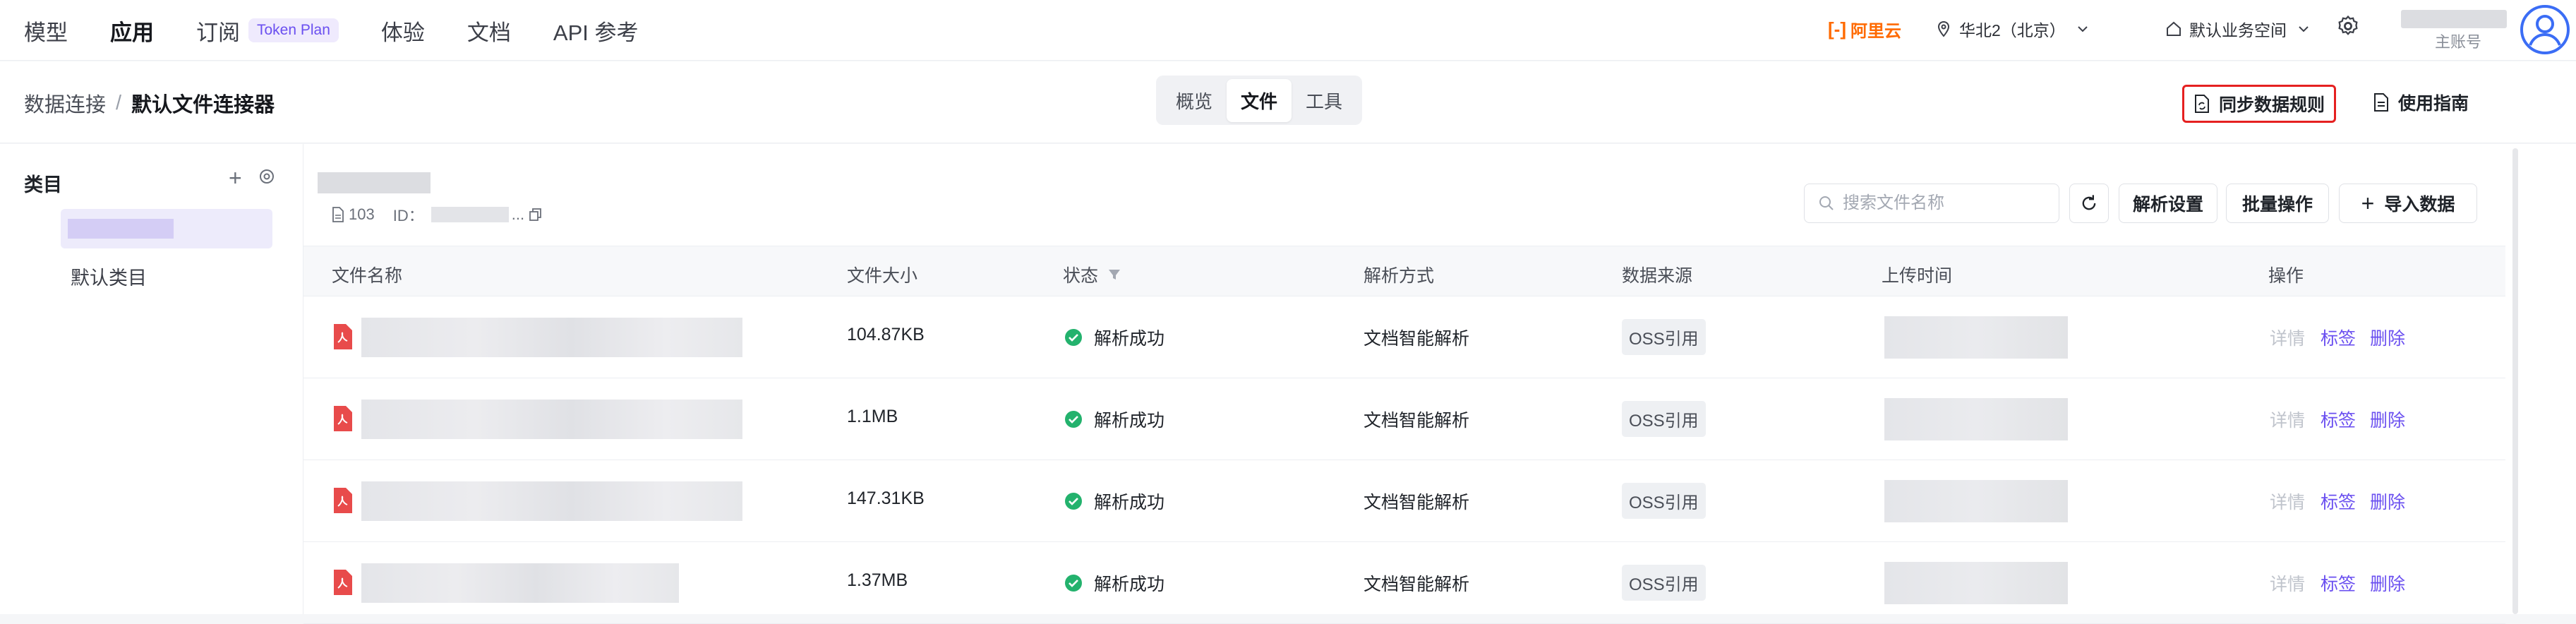 This screenshot has height=624, width=2576. I want to click on table-row: 147.31KB 解析成功 文档智能解析 OSS引用 详情 标签 删除, so click(1404, 501).